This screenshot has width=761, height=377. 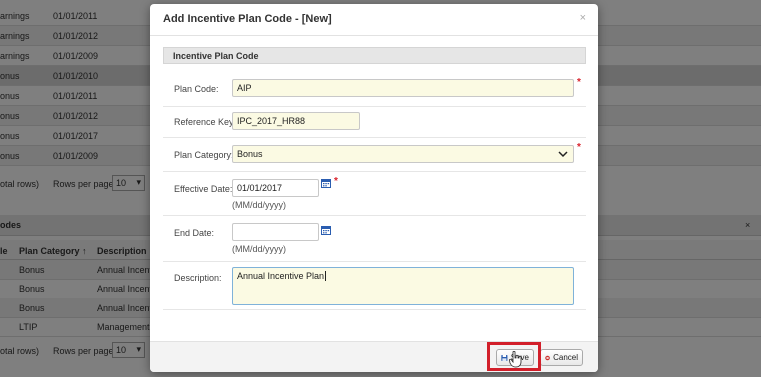 What do you see at coordinates (275, 188) in the screenshot?
I see `effective-date-input: 01/01/2017` at bounding box center [275, 188].